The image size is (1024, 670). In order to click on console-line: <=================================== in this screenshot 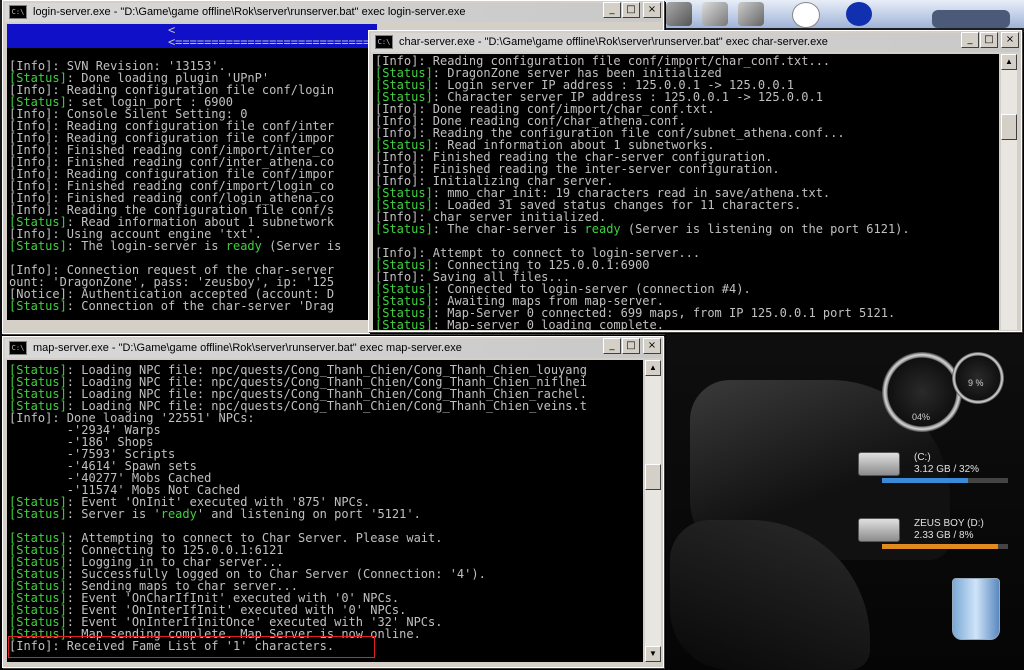, I will do `click(193, 42)`.